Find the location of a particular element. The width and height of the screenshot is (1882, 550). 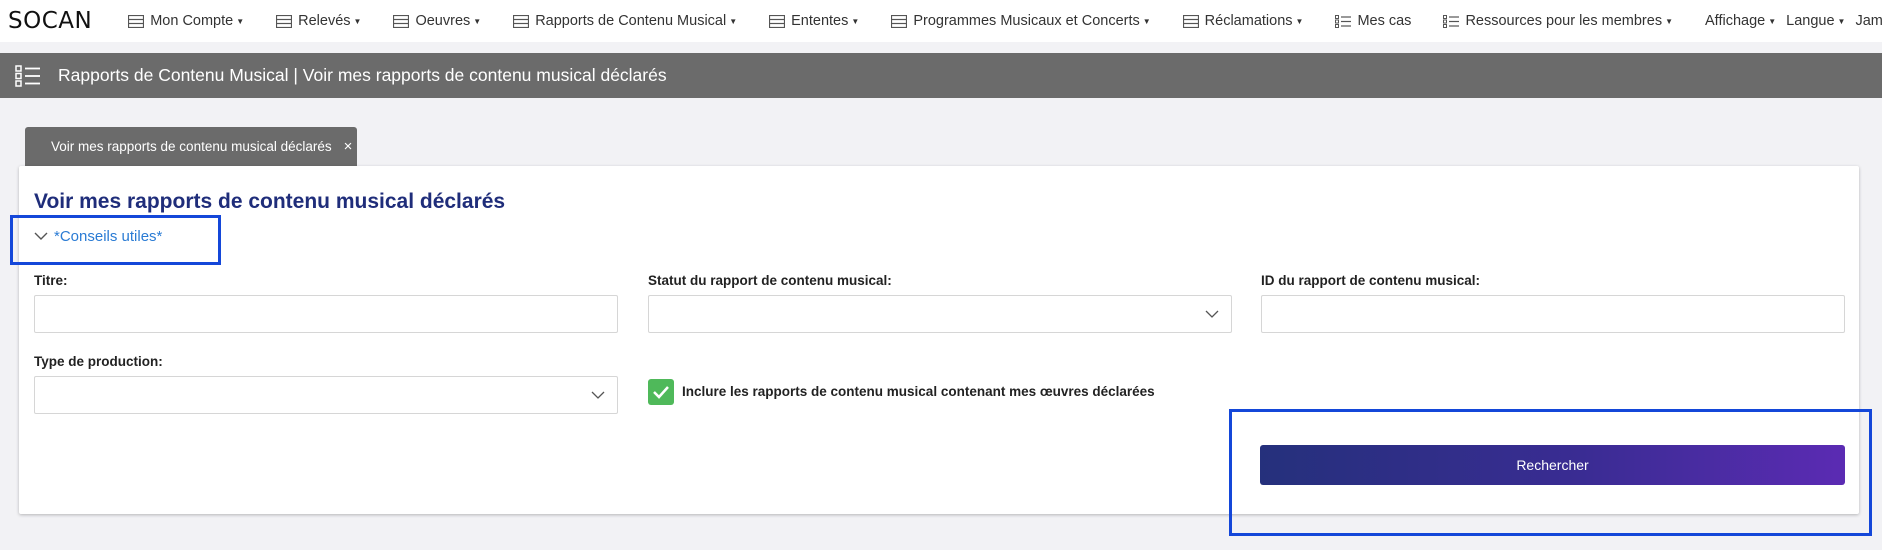

statut-label: Statut du rapport de contenu musical: is located at coordinates (770, 280).